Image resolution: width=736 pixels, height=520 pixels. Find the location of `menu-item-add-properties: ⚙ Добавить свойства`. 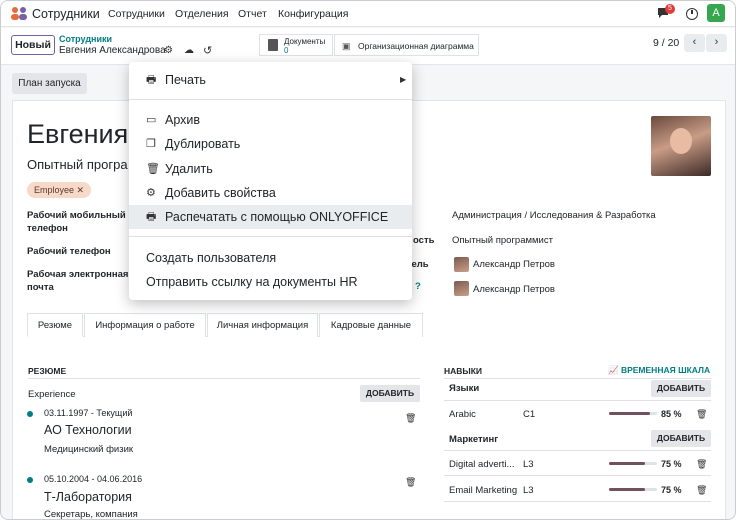

menu-item-add-properties: ⚙ Добавить свойства is located at coordinates (270, 193).